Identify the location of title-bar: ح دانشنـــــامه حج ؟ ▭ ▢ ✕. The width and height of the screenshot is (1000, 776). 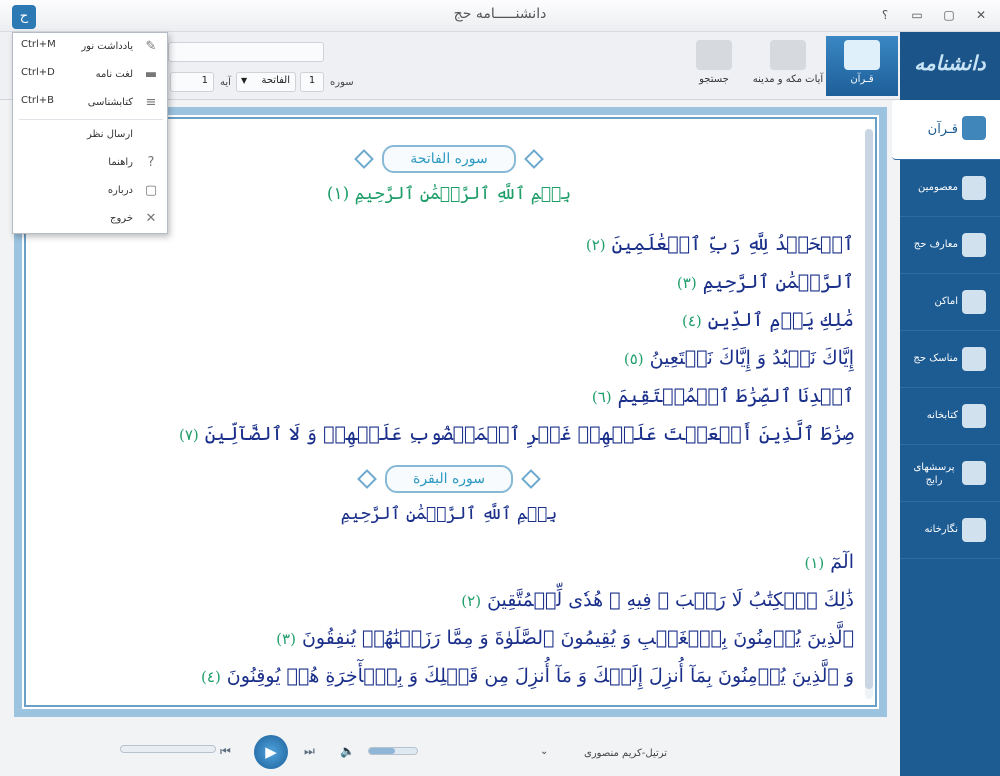
(500, 16).